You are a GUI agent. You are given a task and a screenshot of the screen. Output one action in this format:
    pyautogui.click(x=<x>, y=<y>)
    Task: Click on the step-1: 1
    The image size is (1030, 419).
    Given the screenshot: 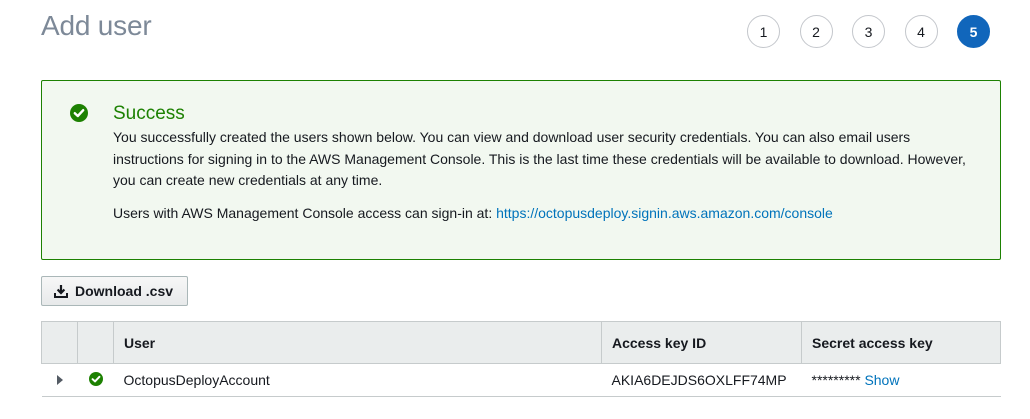 What is the action you would take?
    pyautogui.click(x=763, y=31)
    